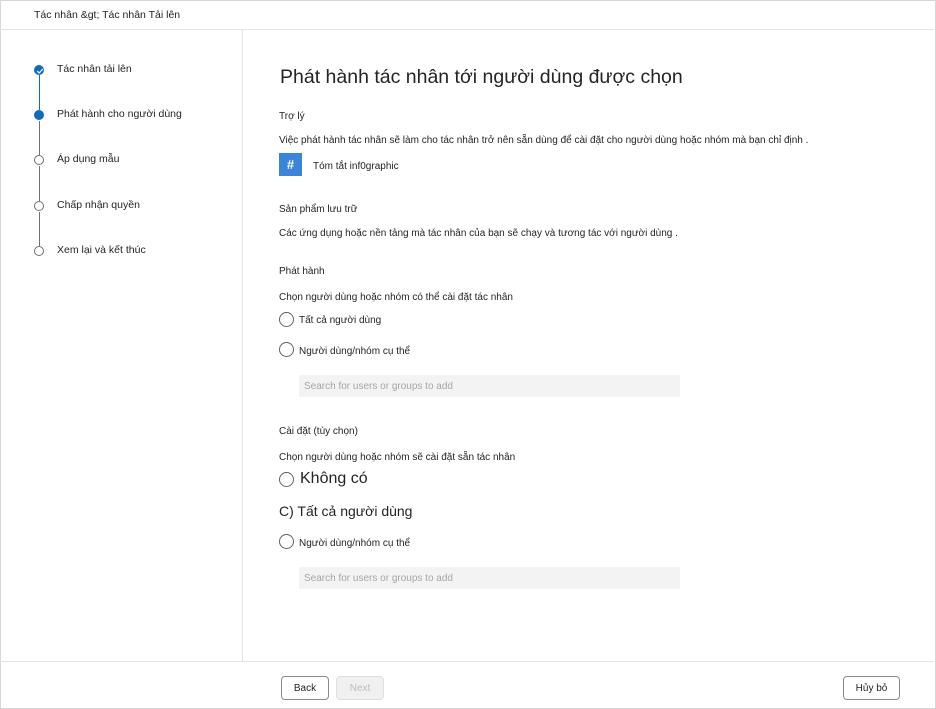 The width and height of the screenshot is (936, 709). What do you see at coordinates (305, 688) in the screenshot?
I see `back-button: Back` at bounding box center [305, 688].